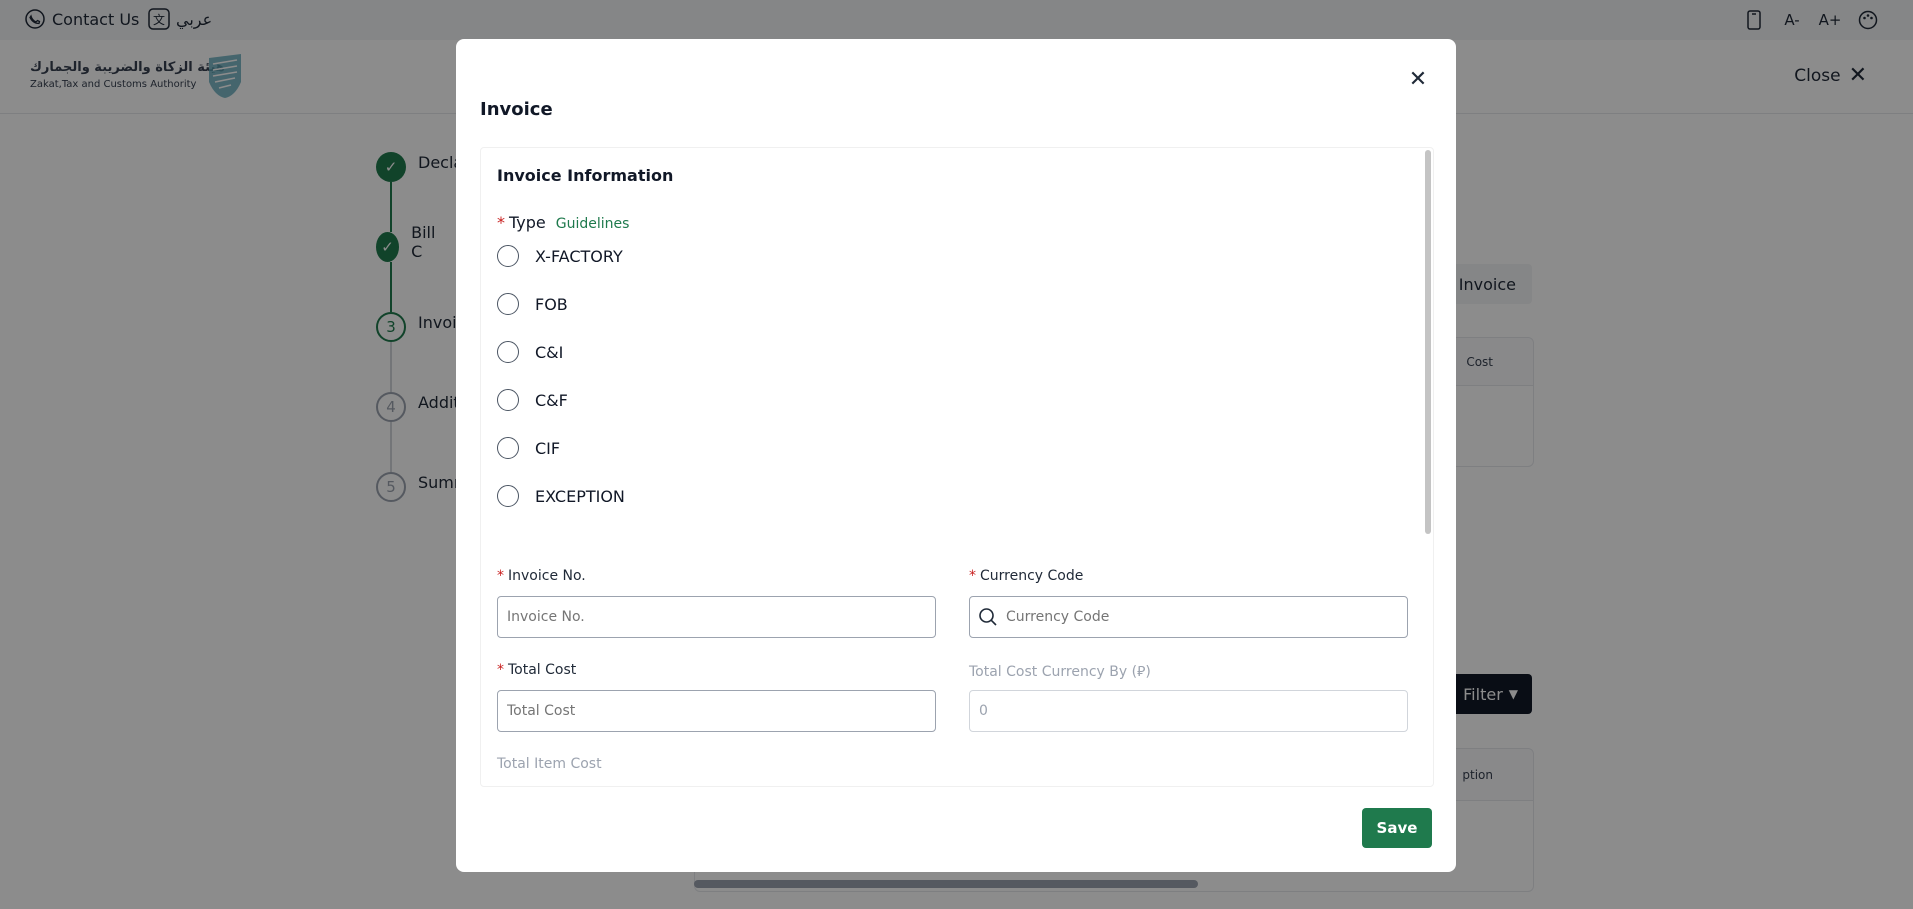 This screenshot has width=1913, height=909. Describe the element at coordinates (716, 617) in the screenshot. I see `invoice-no-input` at that location.